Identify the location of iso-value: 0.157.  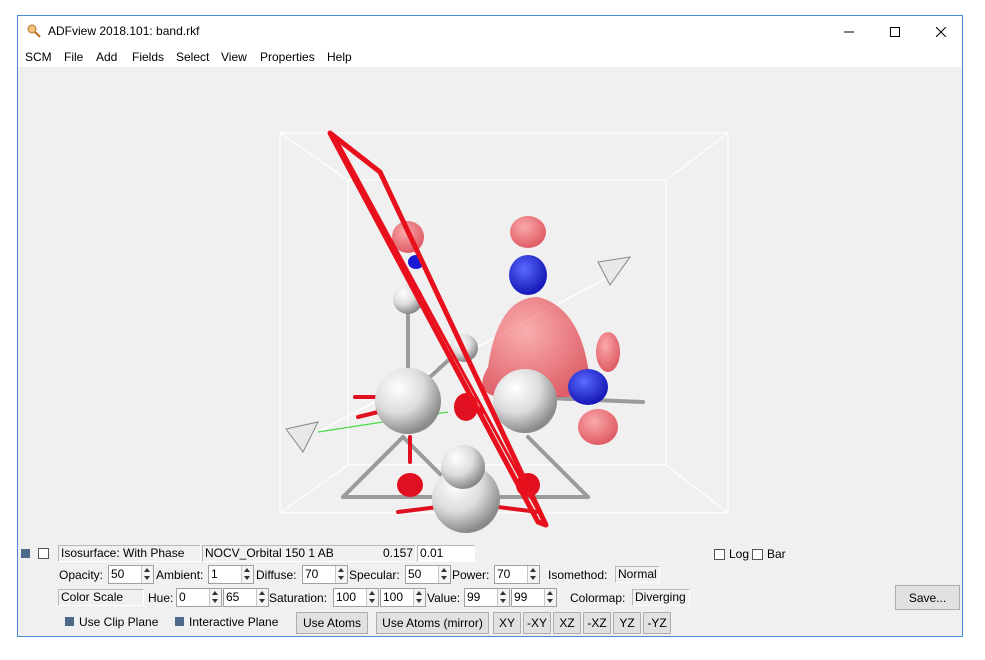
(397, 553).